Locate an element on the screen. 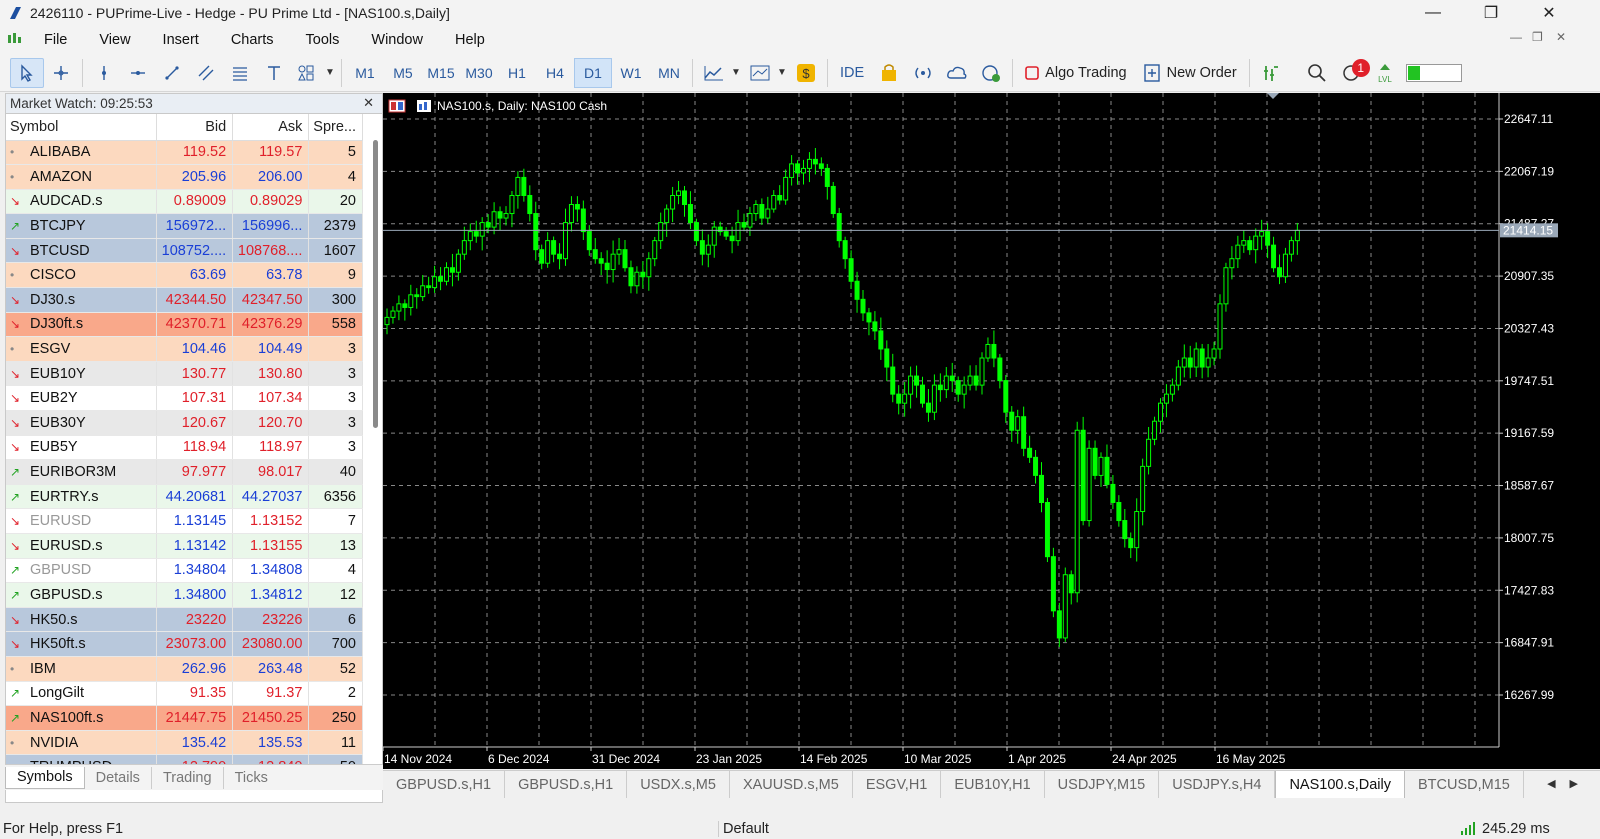 The image size is (1600, 839). tab-ticks: Ticks is located at coordinates (251, 778).